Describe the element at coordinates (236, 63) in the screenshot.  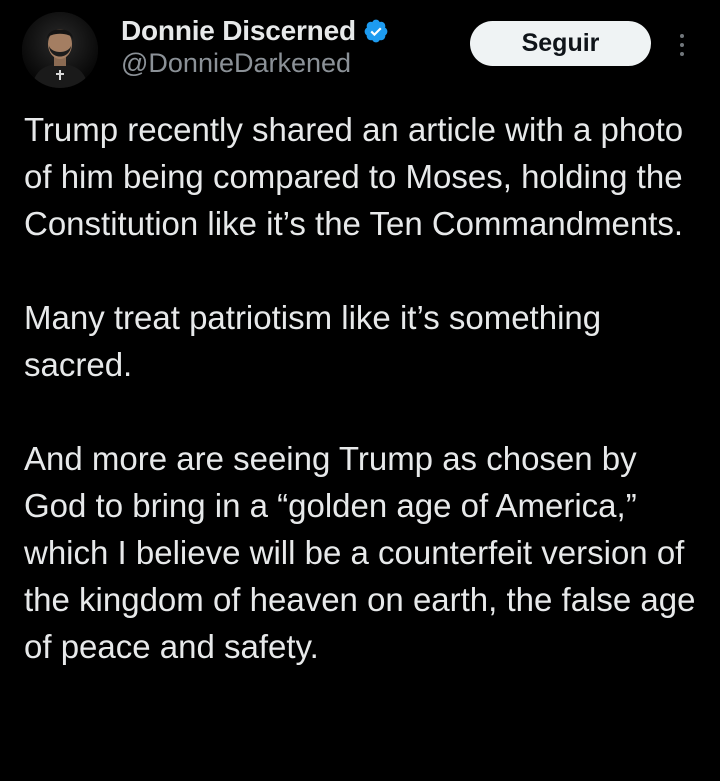
I see `author-handle: @DonnieDarkened` at that location.